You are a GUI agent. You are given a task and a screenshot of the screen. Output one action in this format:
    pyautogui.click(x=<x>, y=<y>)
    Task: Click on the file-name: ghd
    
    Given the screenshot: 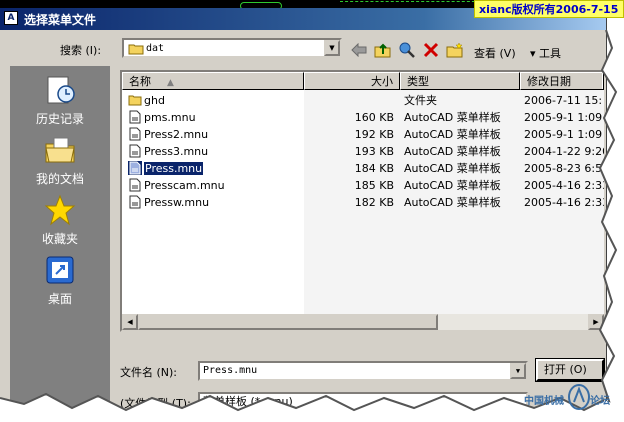 What is the action you would take?
    pyautogui.click(x=154, y=100)
    